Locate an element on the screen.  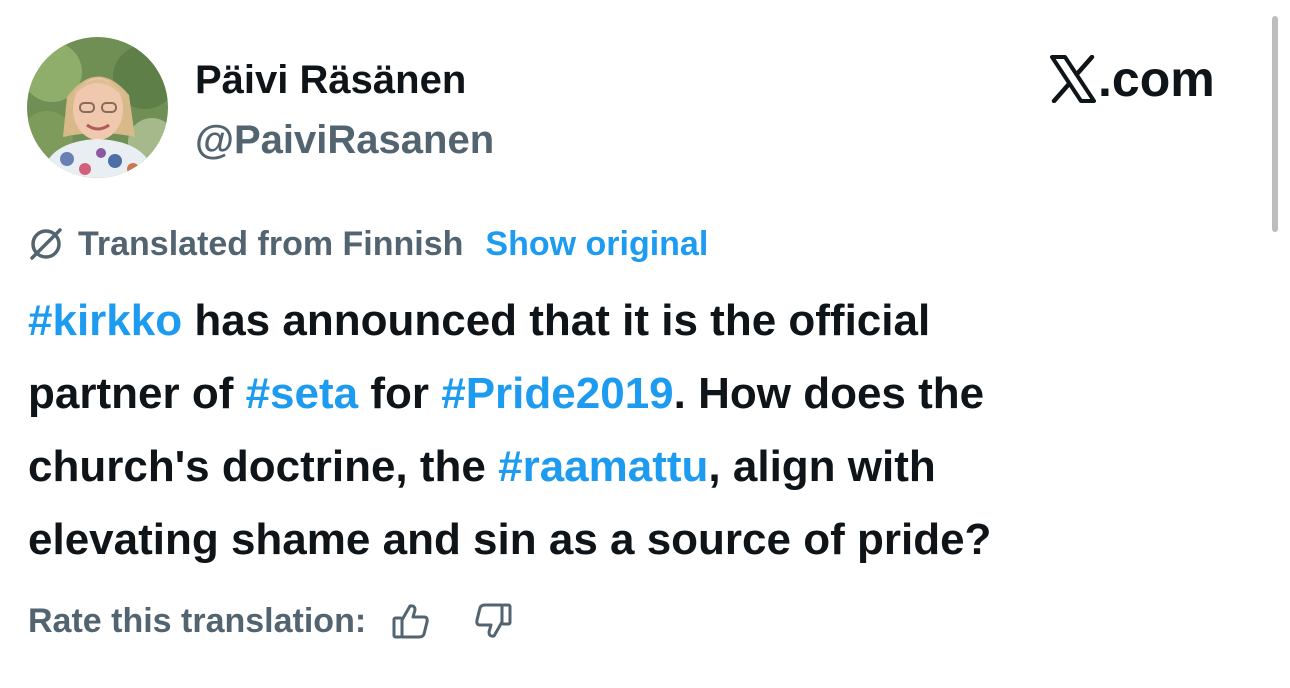
tweet-fragment: for is located at coordinates (400, 393).